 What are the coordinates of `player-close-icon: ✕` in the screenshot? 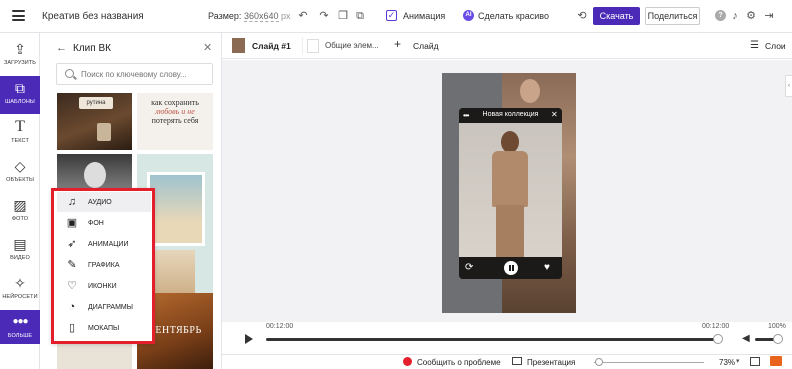 It's located at (554, 114).